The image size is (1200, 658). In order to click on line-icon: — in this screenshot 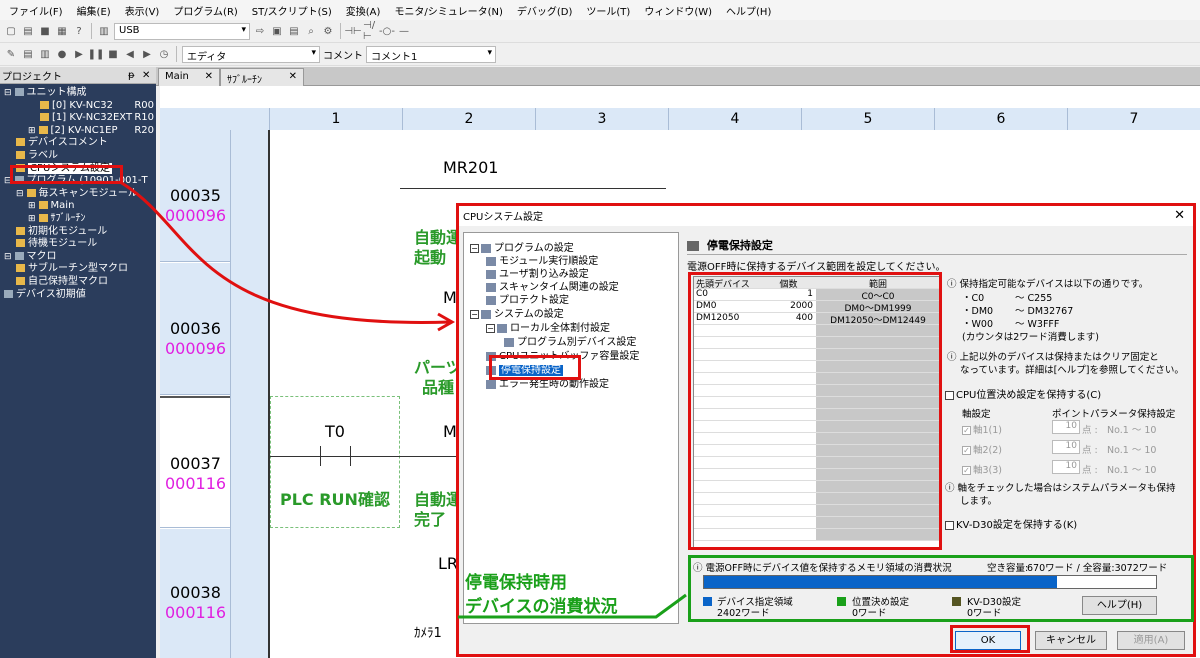, I will do `click(404, 31)`.